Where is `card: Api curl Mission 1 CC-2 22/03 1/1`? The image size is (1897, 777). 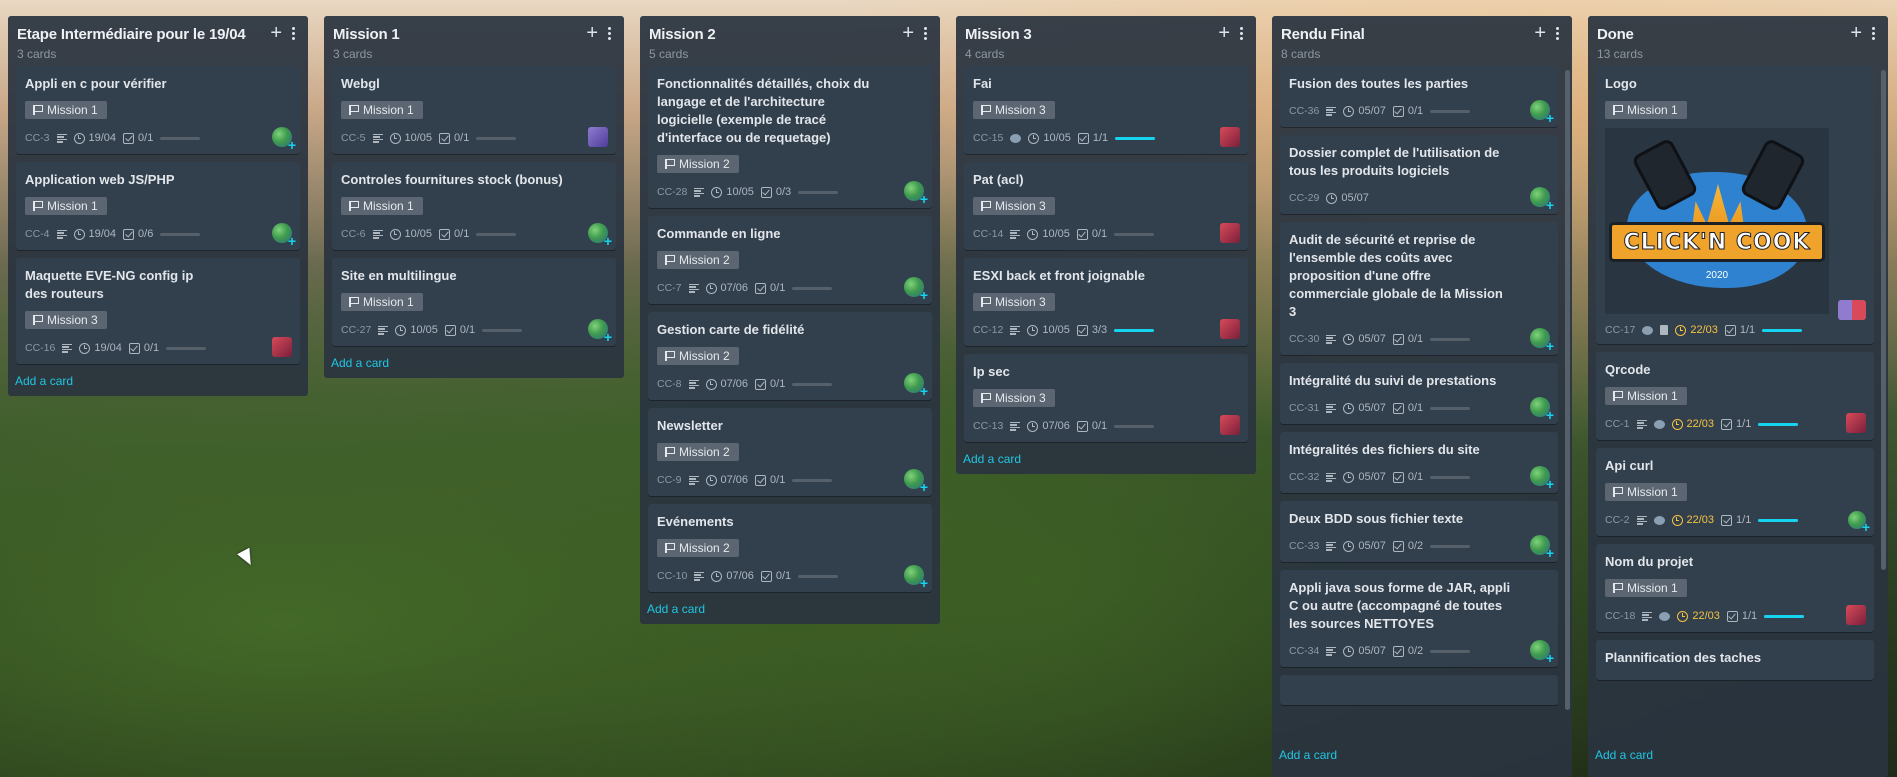
card: Api curl Mission 1 CC-2 22/03 1/1 is located at coordinates (1735, 492).